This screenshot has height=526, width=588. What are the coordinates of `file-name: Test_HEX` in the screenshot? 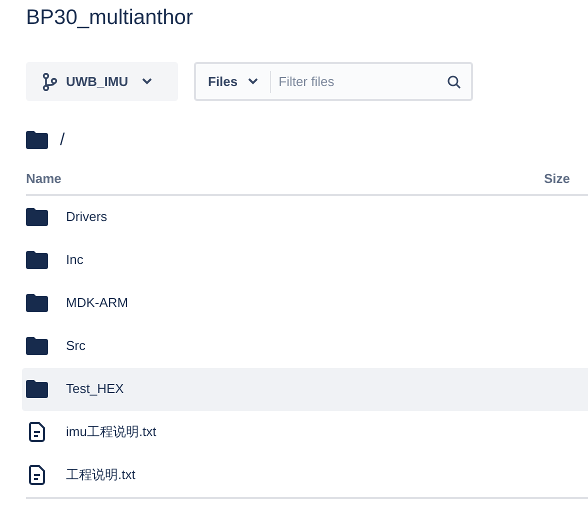 It's located at (95, 389).